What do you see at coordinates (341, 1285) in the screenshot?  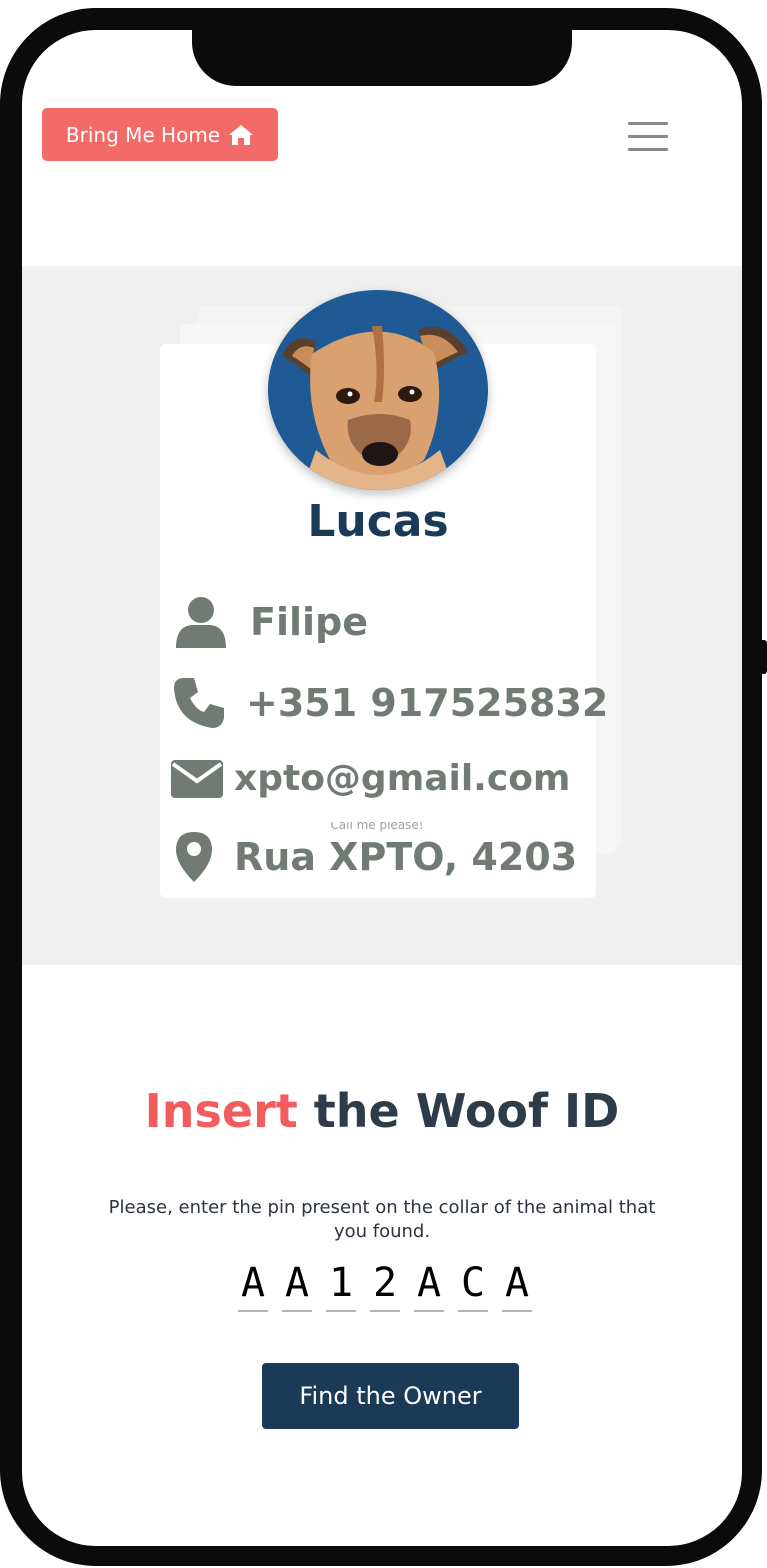 I see `pin-digit-input: 1` at bounding box center [341, 1285].